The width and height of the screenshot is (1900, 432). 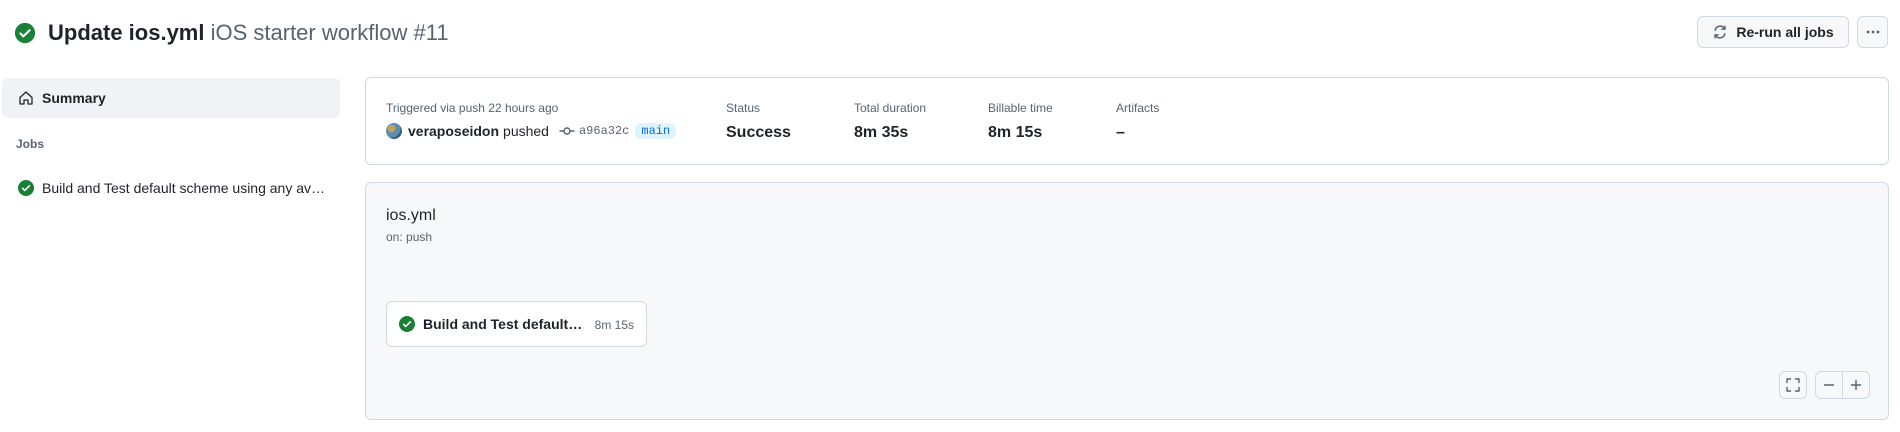 I want to click on page-title: Update ios.yml iOS starter workflow #11, so click(x=248, y=33).